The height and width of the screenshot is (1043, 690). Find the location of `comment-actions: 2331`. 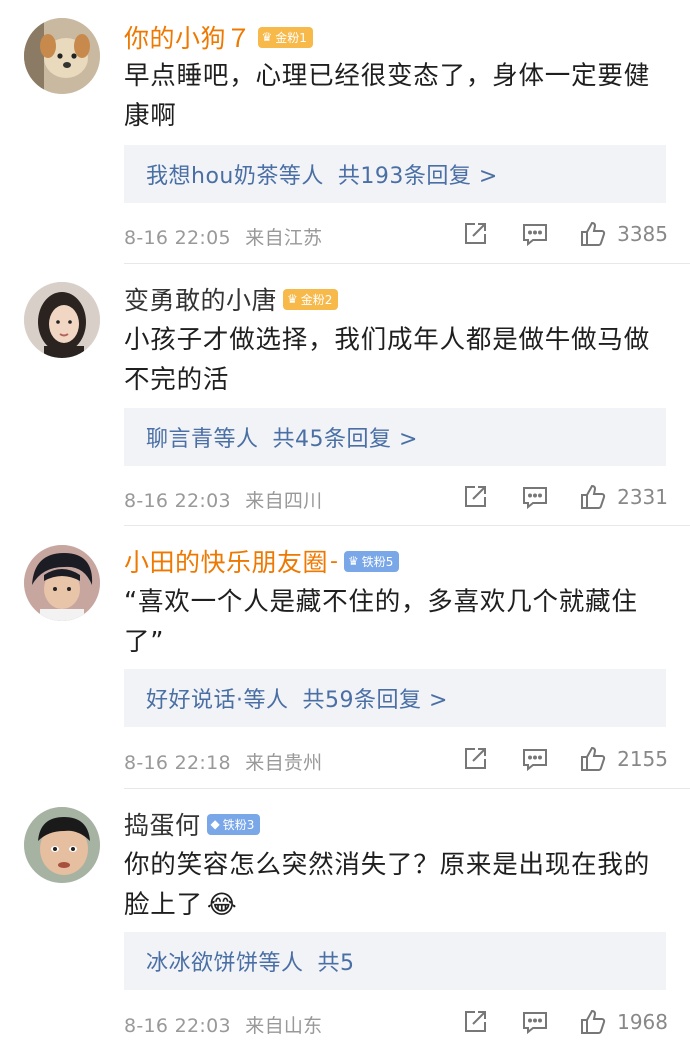

comment-actions: 2331 is located at coordinates (548, 497).